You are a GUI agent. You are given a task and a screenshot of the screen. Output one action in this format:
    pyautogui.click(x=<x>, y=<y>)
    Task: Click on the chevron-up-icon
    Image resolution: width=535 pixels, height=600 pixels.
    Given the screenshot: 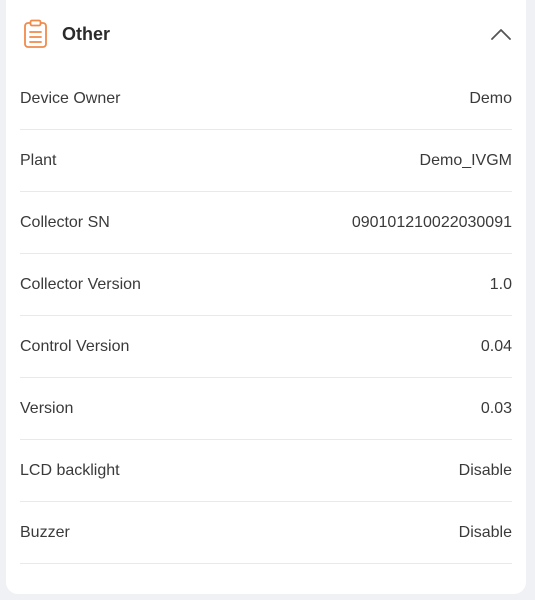 What is the action you would take?
    pyautogui.click(x=501, y=35)
    